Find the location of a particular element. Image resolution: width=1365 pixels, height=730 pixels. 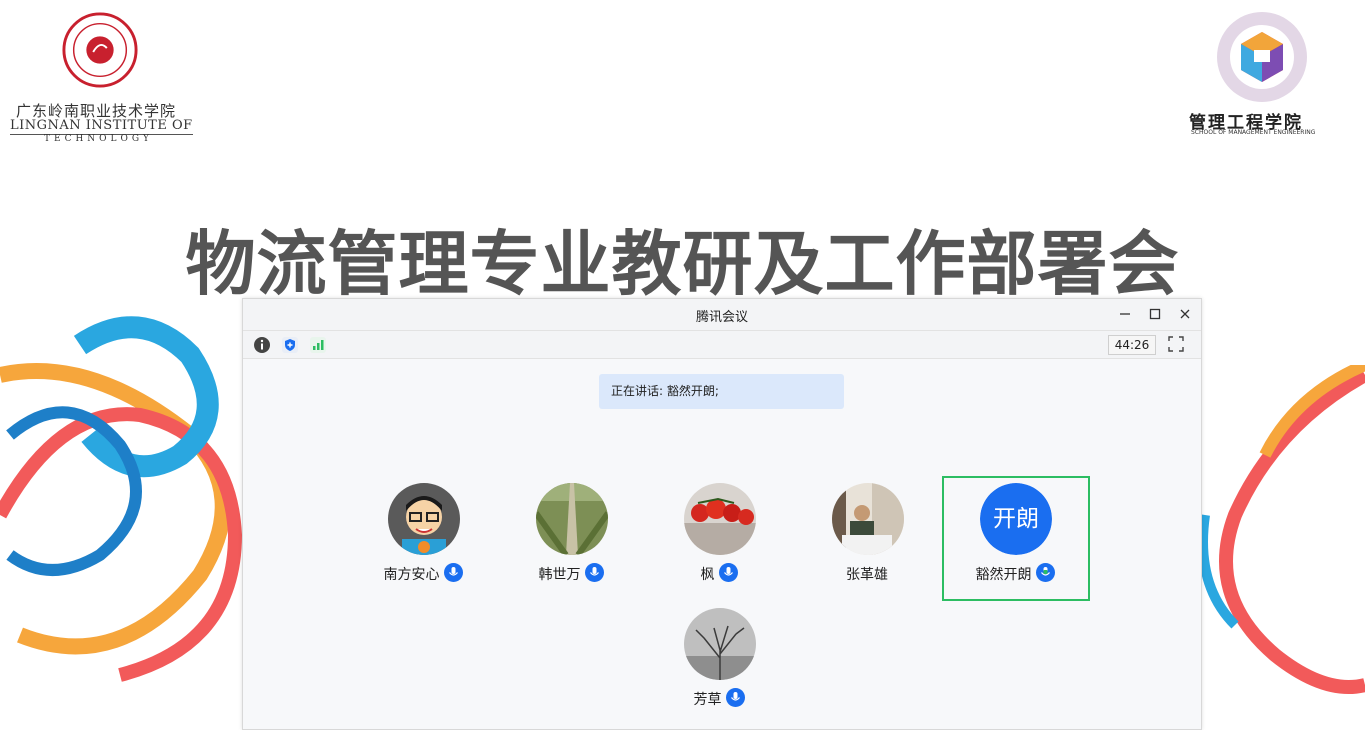

info-icon is located at coordinates (262, 345).